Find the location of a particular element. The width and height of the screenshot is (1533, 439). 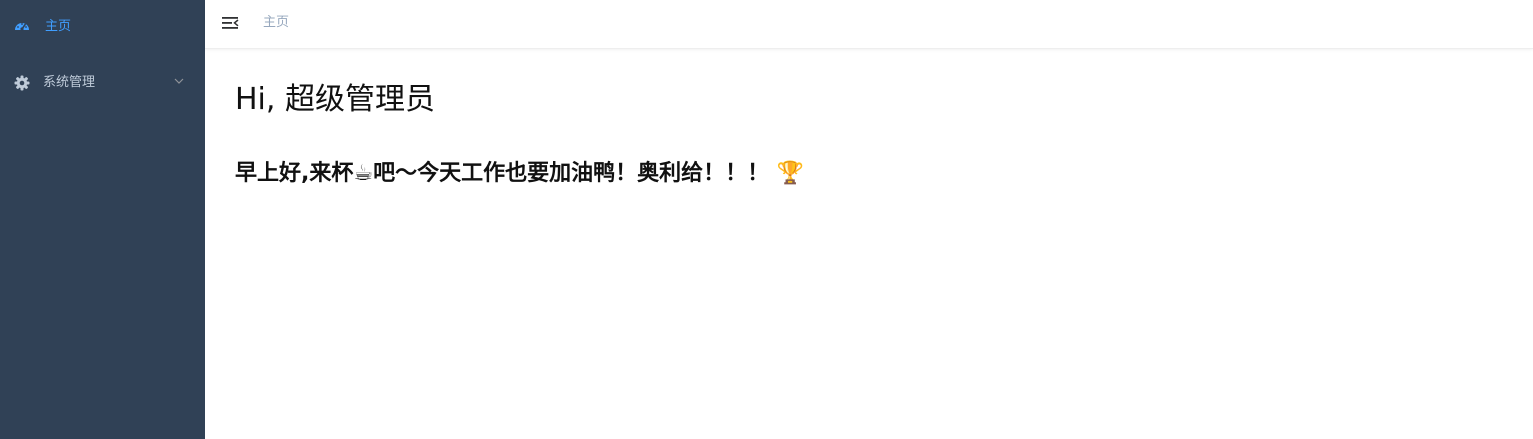

breadcrumb: 主页 is located at coordinates (276, 22).